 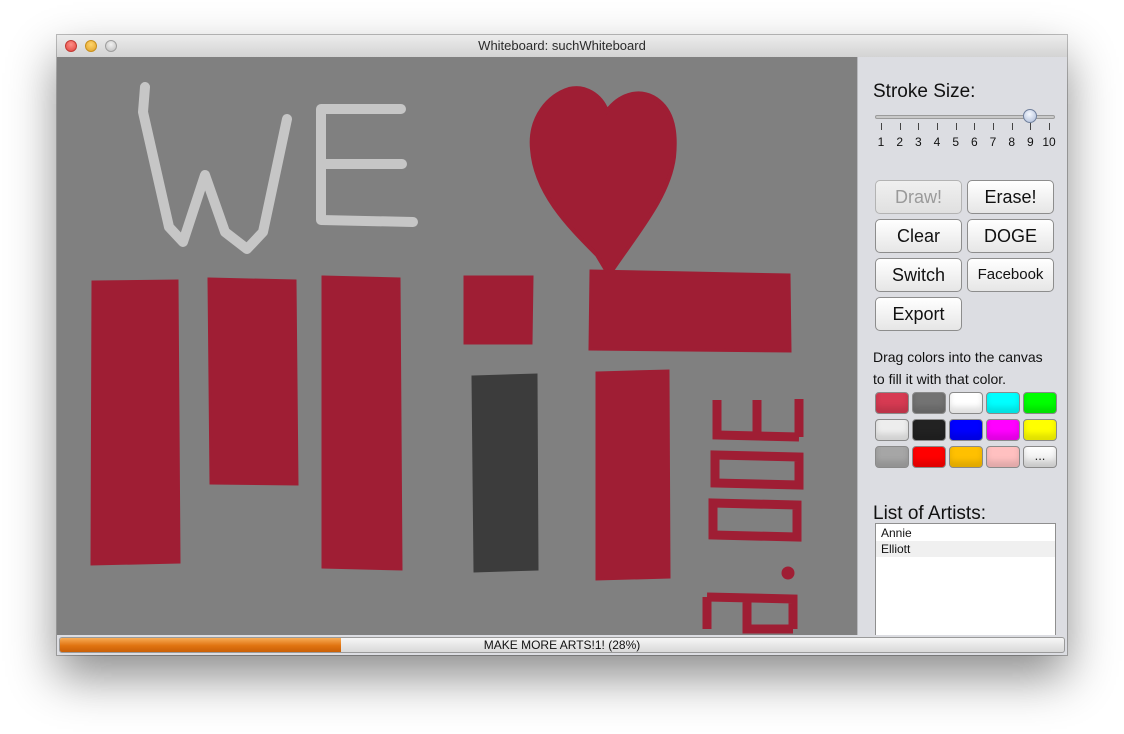 I want to click on slider-tick-label: 6, so click(x=974, y=142).